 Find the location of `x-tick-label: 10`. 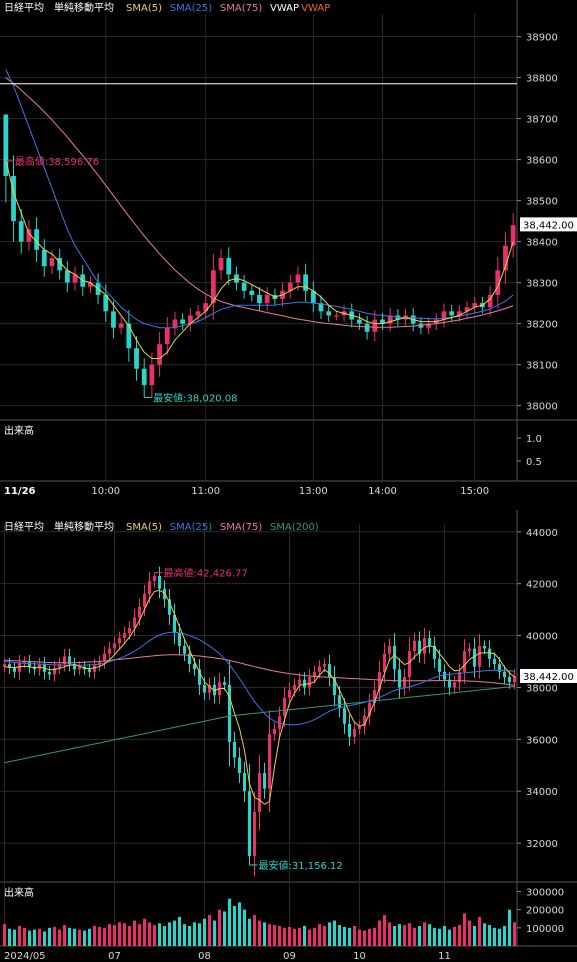

x-tick-label: 10 is located at coordinates (359, 956).